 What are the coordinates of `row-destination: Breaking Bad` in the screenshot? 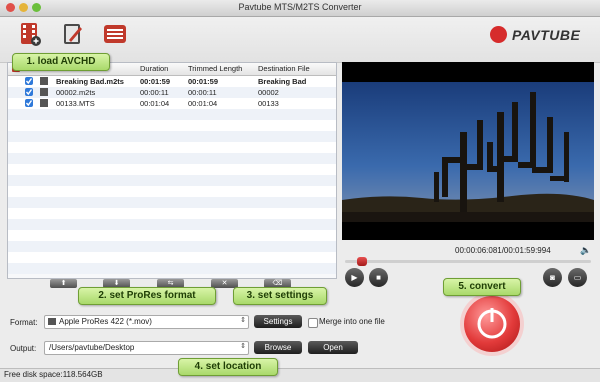 It's located at (282, 81).